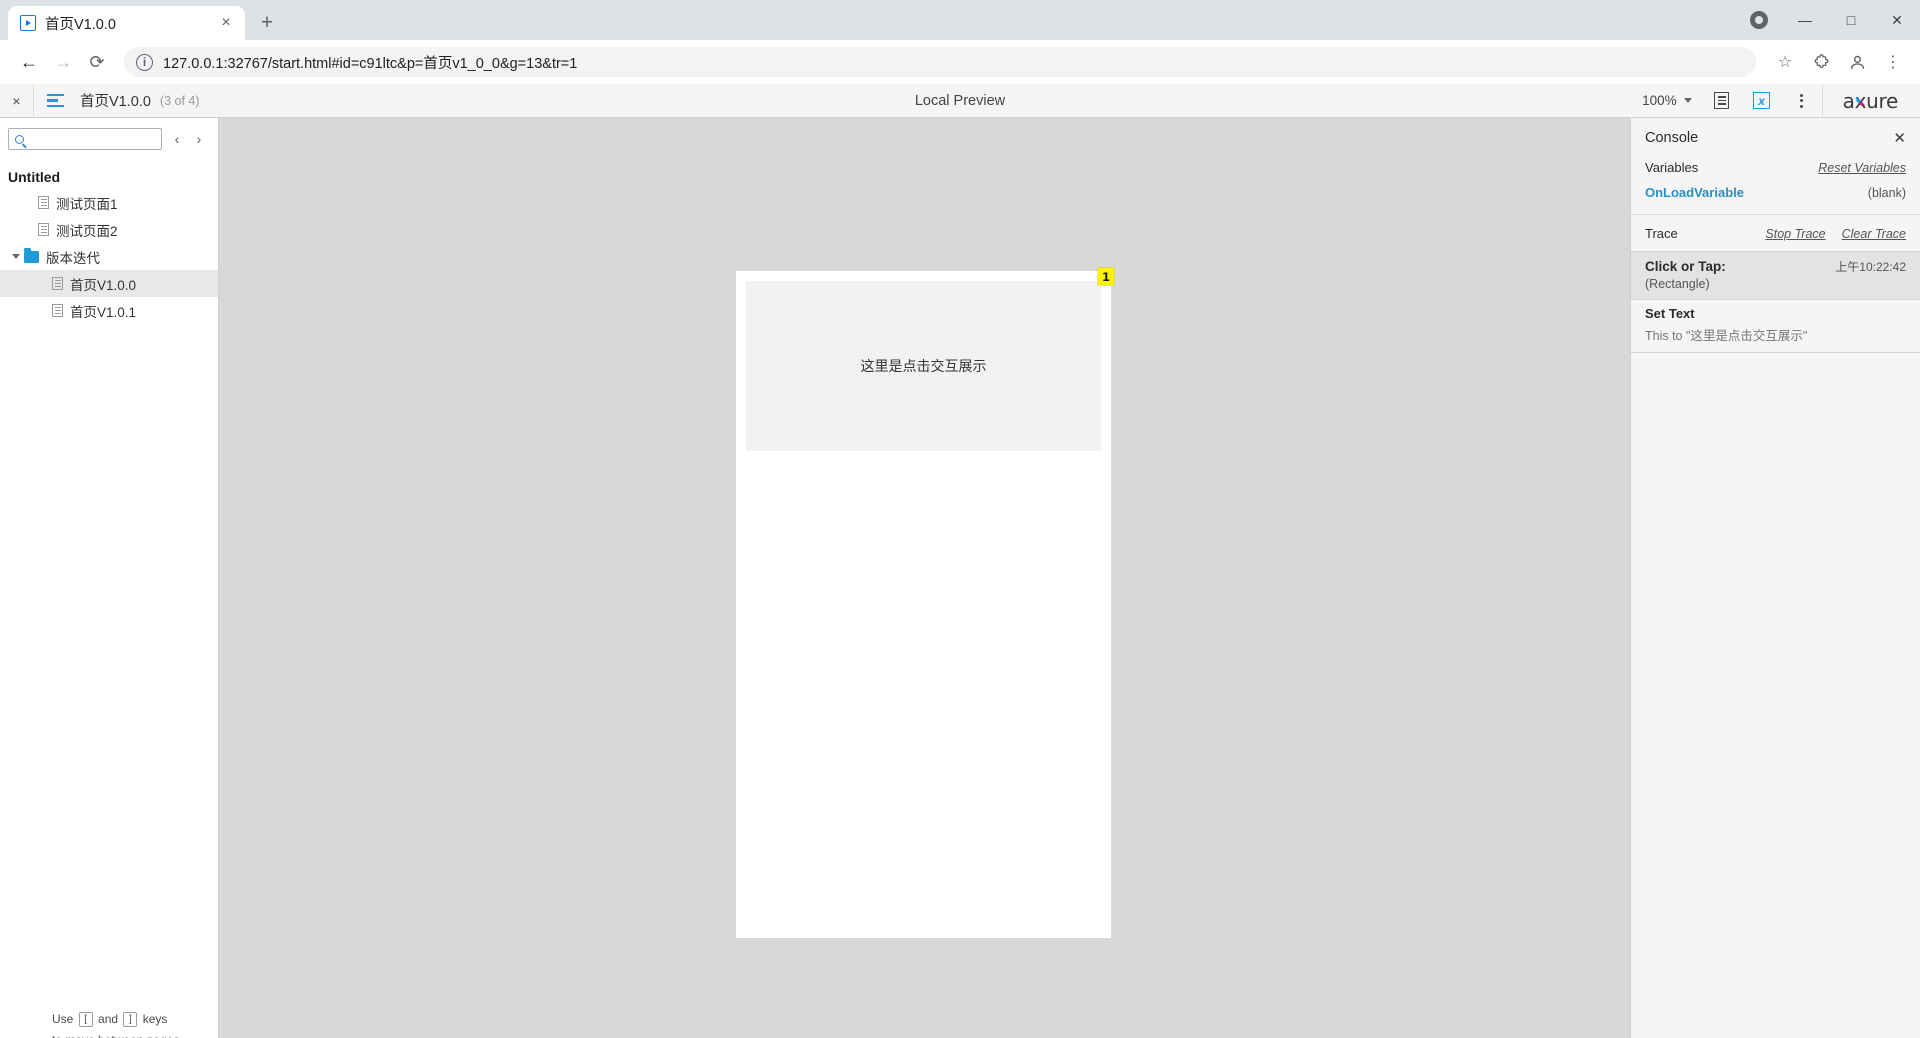  Describe the element at coordinates (63, 62) in the screenshot. I see `forward-button: →` at that location.